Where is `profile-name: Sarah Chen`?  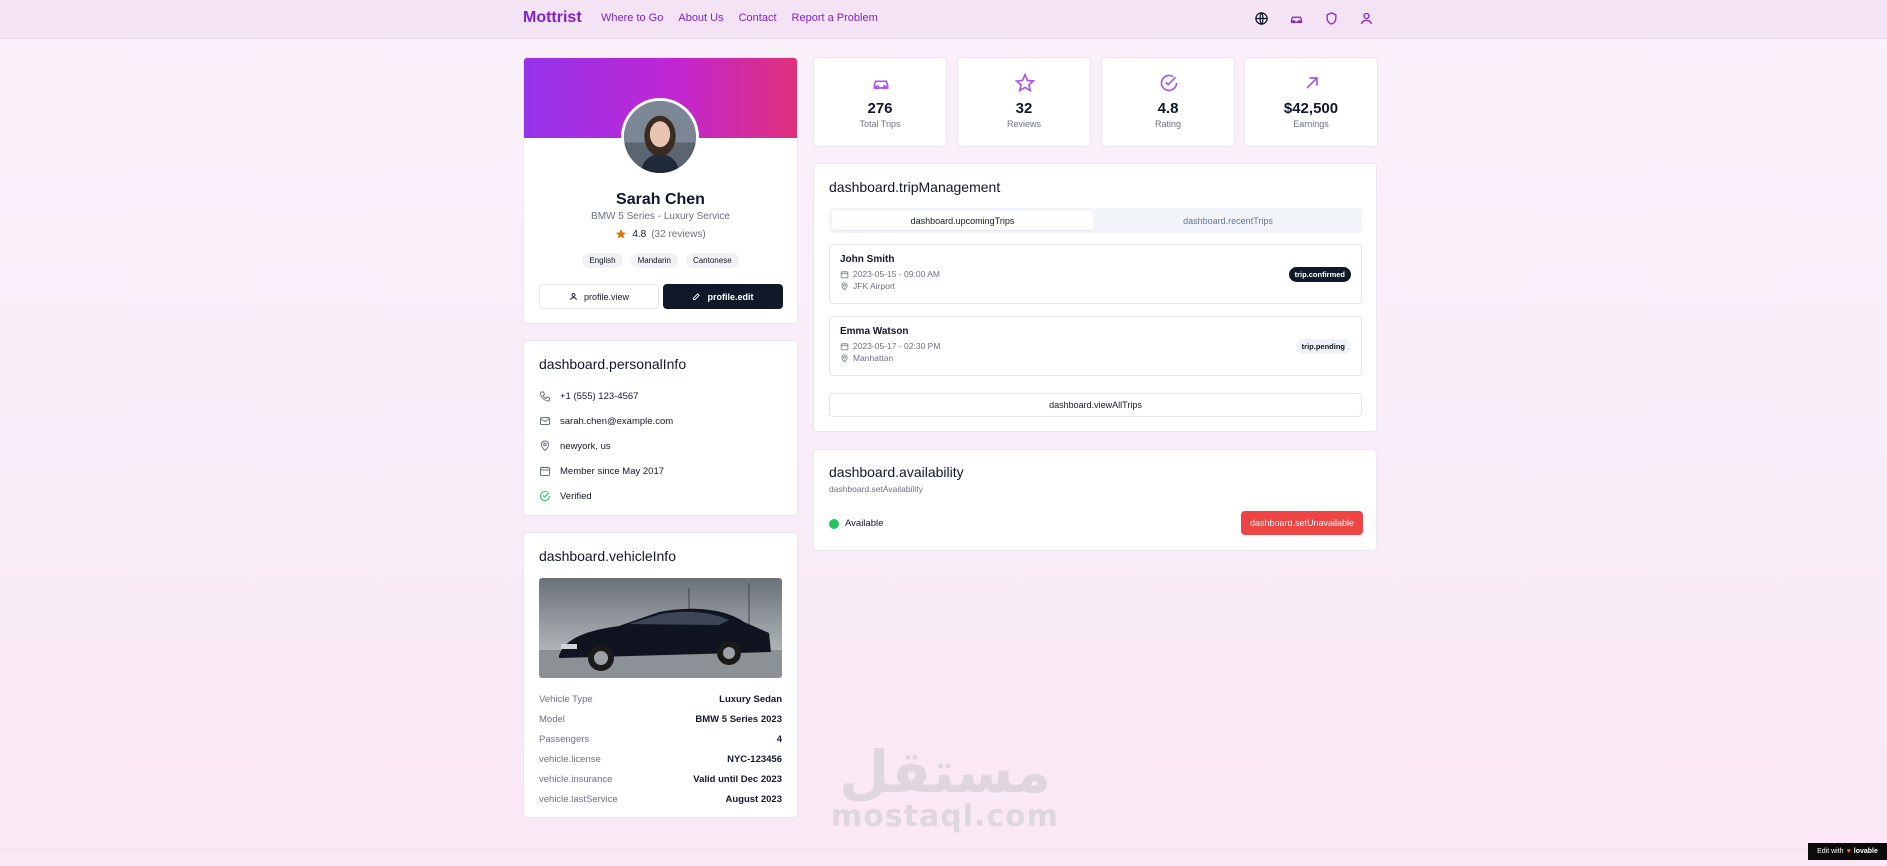
profile-name: Sarah Chen is located at coordinates (660, 199).